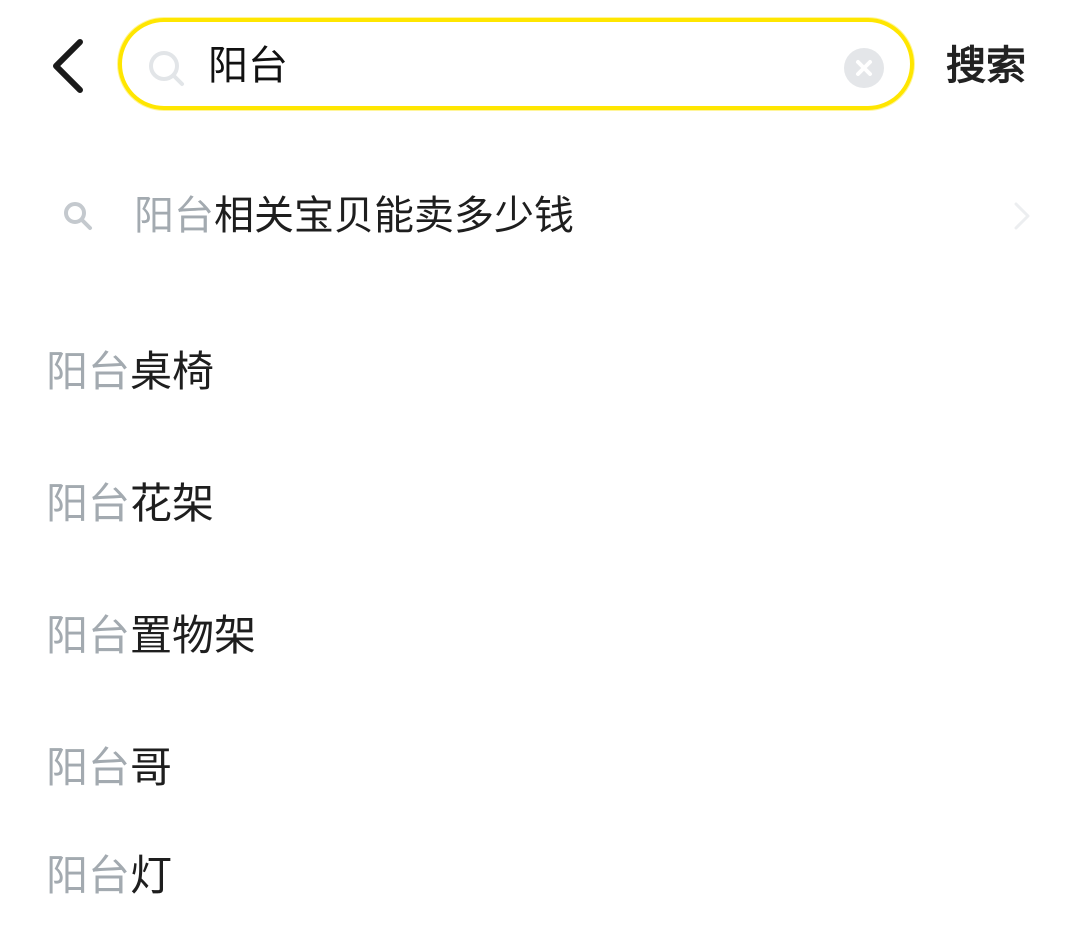  What do you see at coordinates (539, 768) in the screenshot?
I see `list-item: 阳台哥` at bounding box center [539, 768].